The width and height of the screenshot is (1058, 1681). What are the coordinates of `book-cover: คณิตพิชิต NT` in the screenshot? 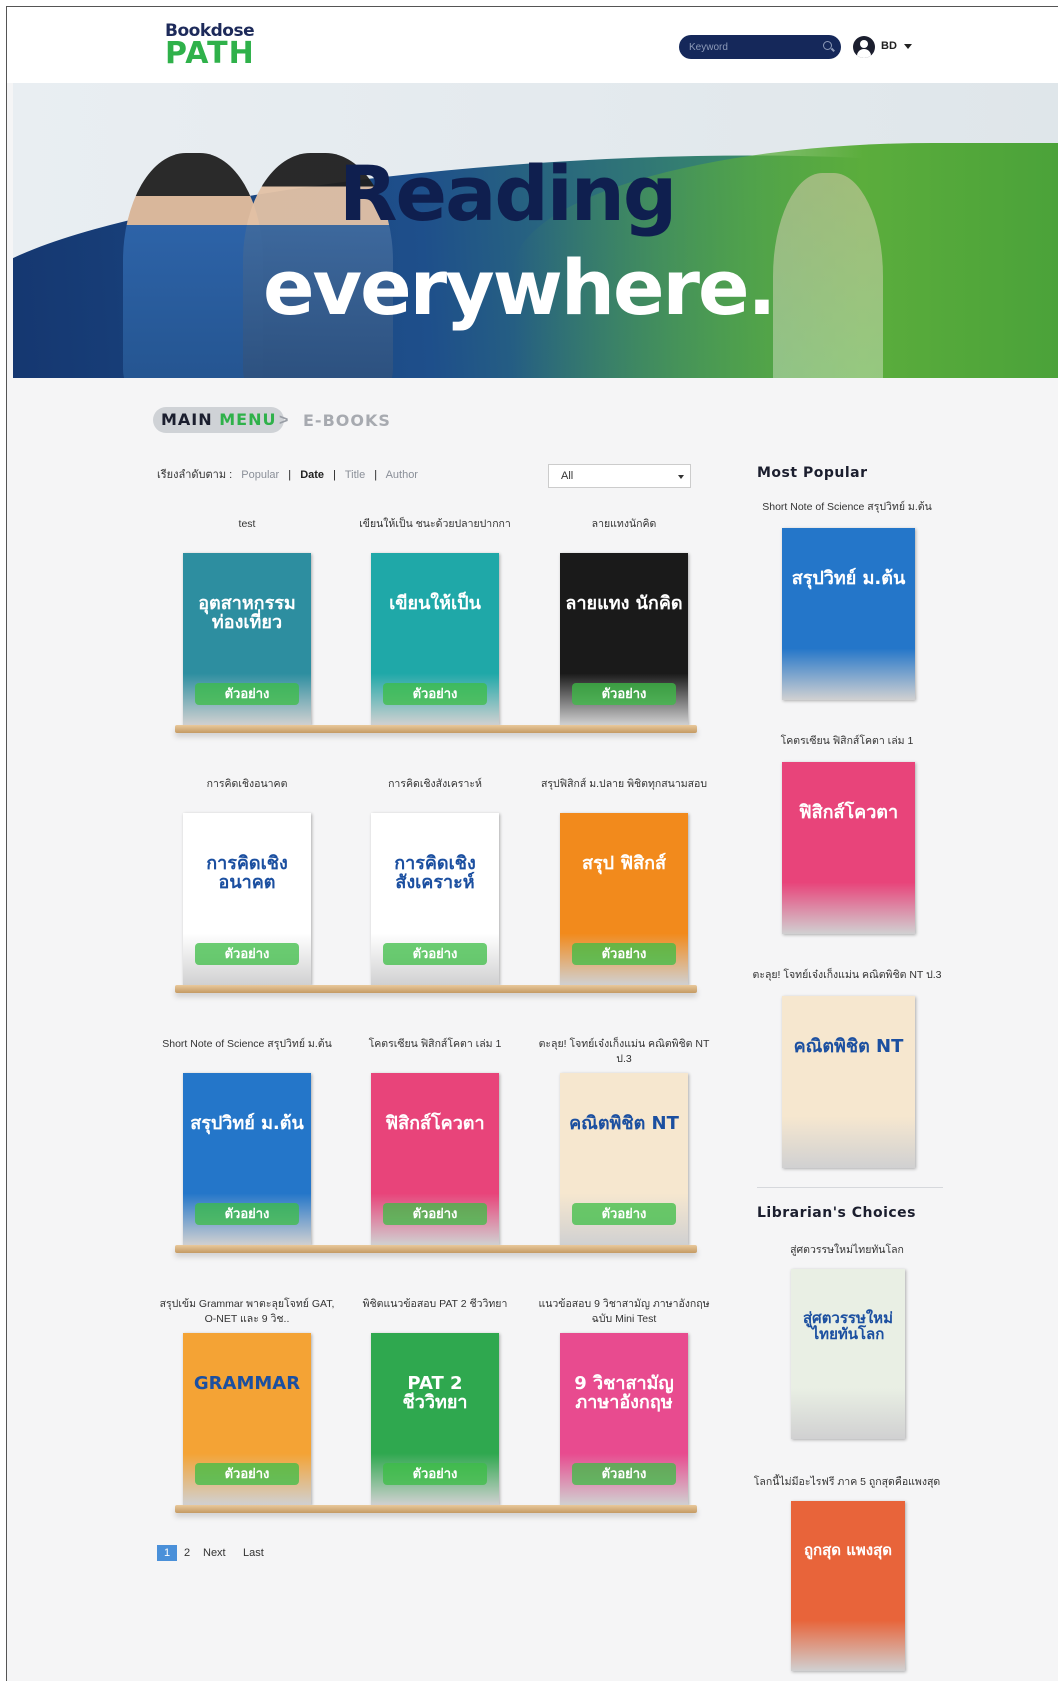 It's located at (848, 1082).